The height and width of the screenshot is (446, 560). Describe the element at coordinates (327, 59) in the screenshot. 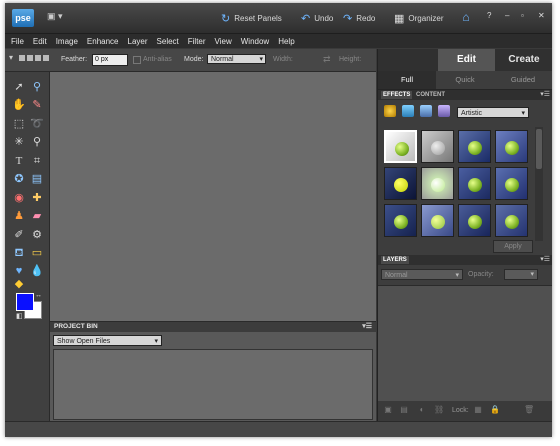

I see `swap-dimensions-icon: ⇄` at that location.